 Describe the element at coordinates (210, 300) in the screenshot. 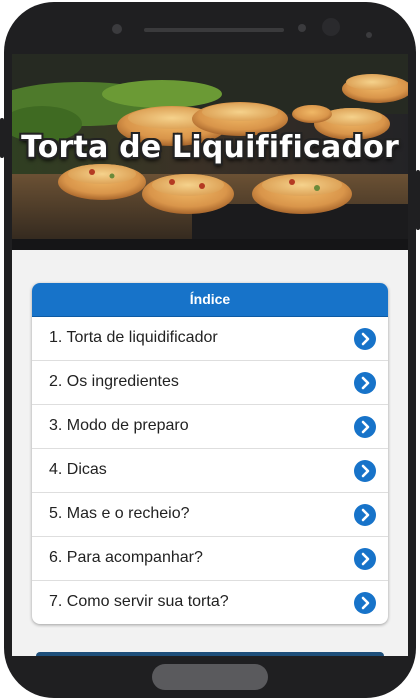

I see `toc-header: Índice` at that location.